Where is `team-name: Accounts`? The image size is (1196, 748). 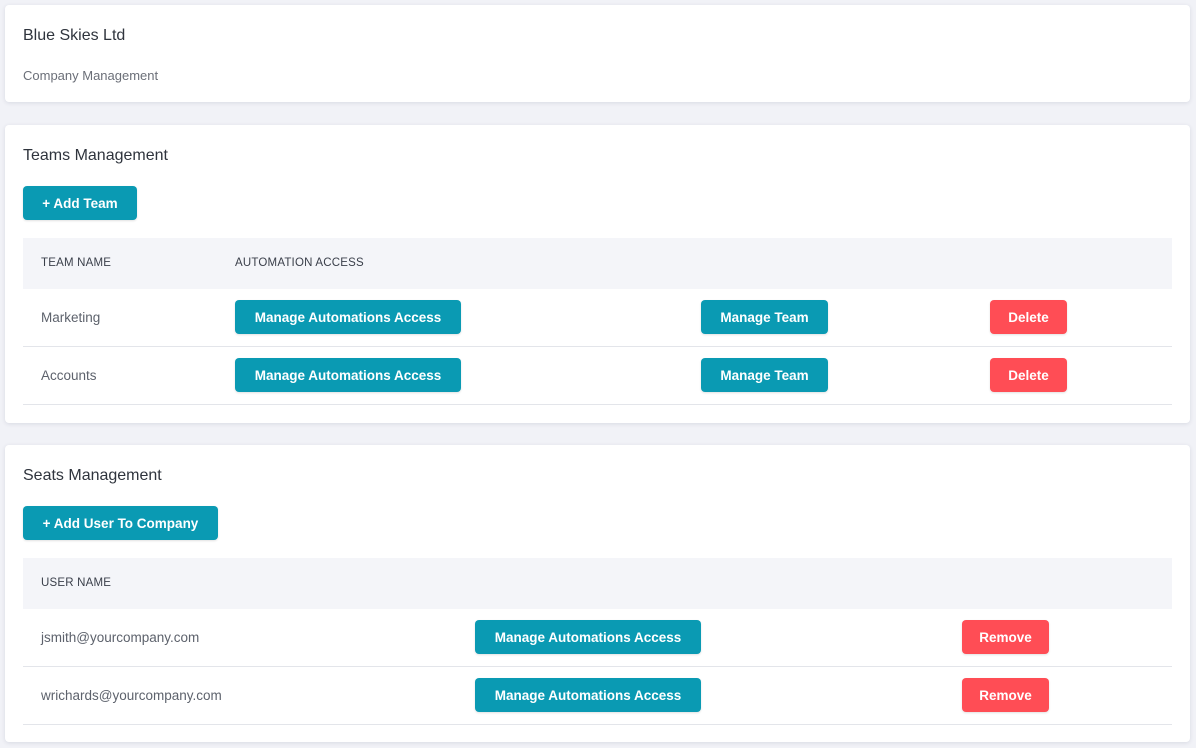
team-name: Accounts is located at coordinates (69, 375).